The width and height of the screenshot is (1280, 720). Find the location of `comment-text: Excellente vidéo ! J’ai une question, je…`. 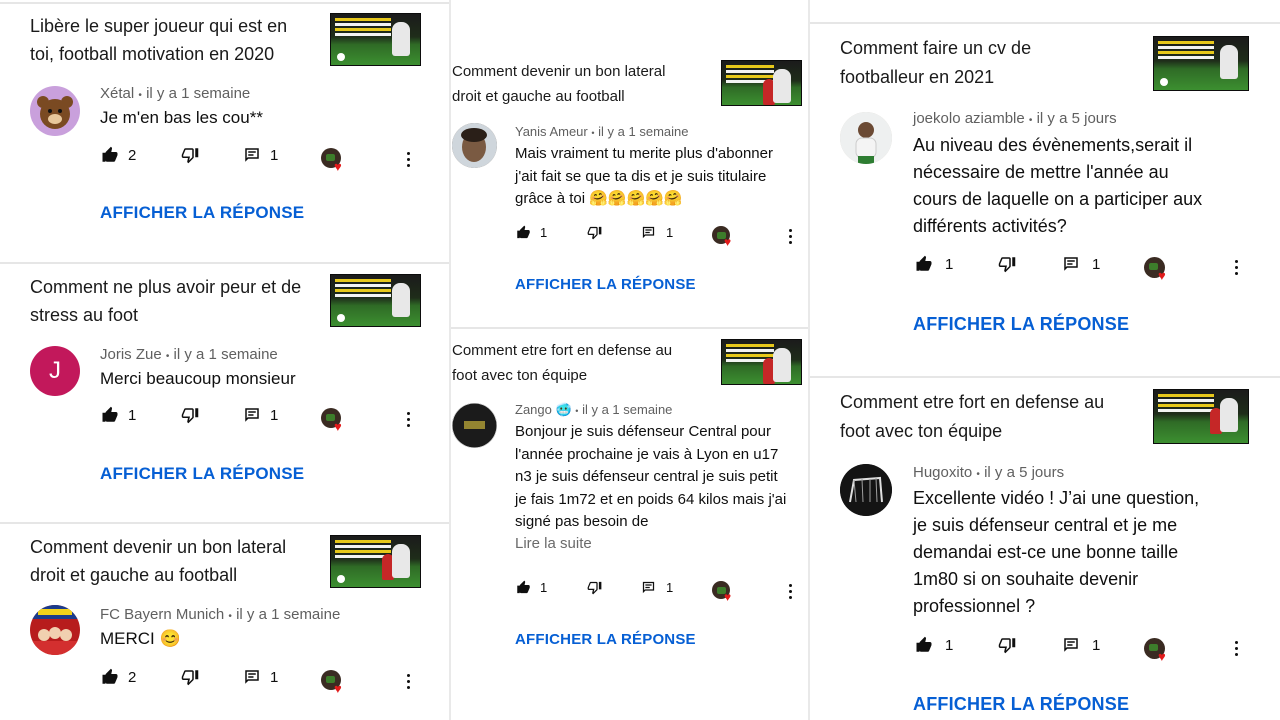

comment-text: Excellente vidéo ! J’ai une question, je… is located at coordinates (1056, 552).